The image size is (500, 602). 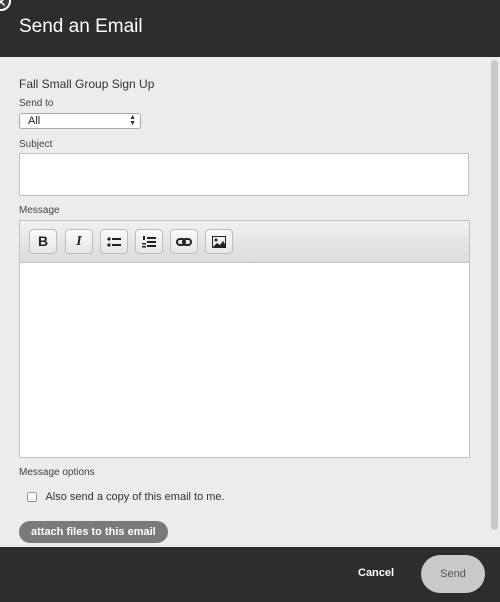 I want to click on attach-files-button: attach files to this email, so click(x=93, y=532).